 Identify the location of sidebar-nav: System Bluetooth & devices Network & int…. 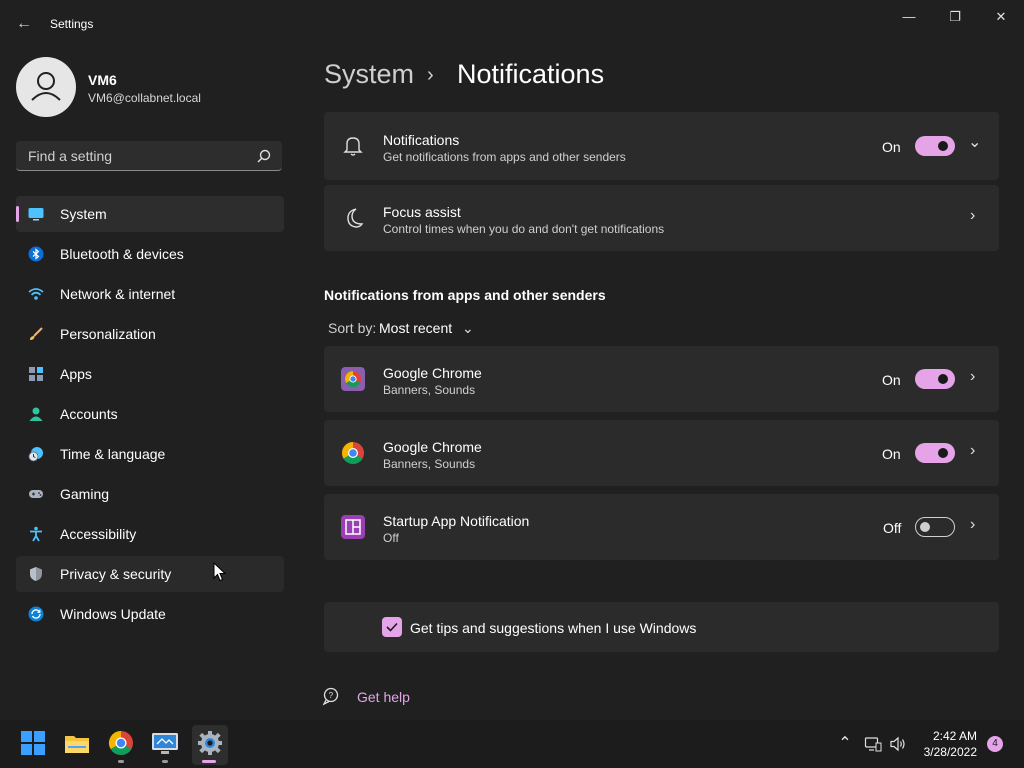
(150, 416).